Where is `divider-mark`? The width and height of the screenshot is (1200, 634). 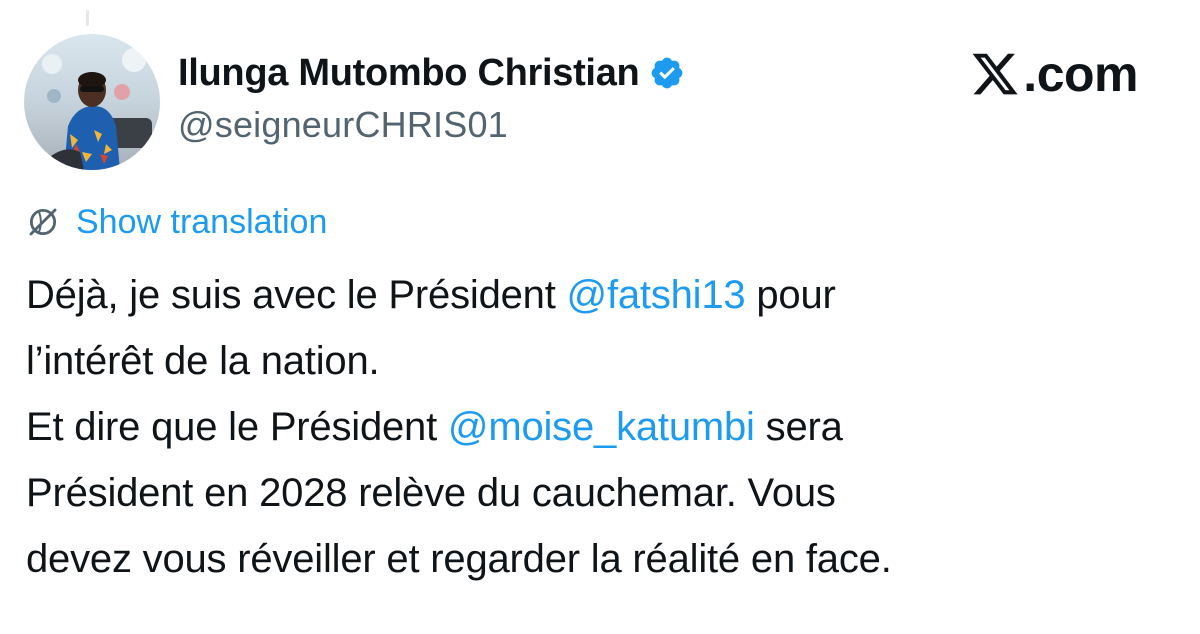
divider-mark is located at coordinates (87, 18).